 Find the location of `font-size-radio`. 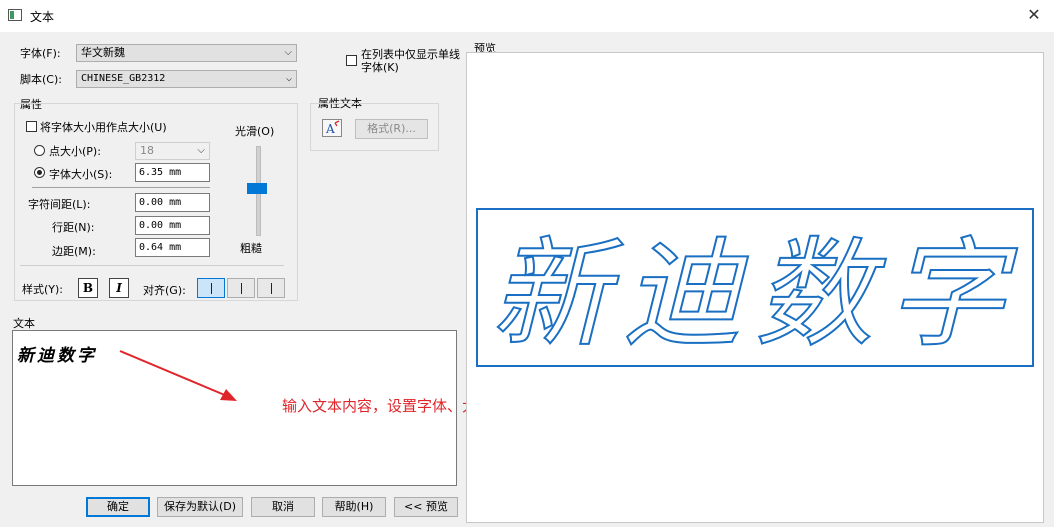

font-size-radio is located at coordinates (39, 172).